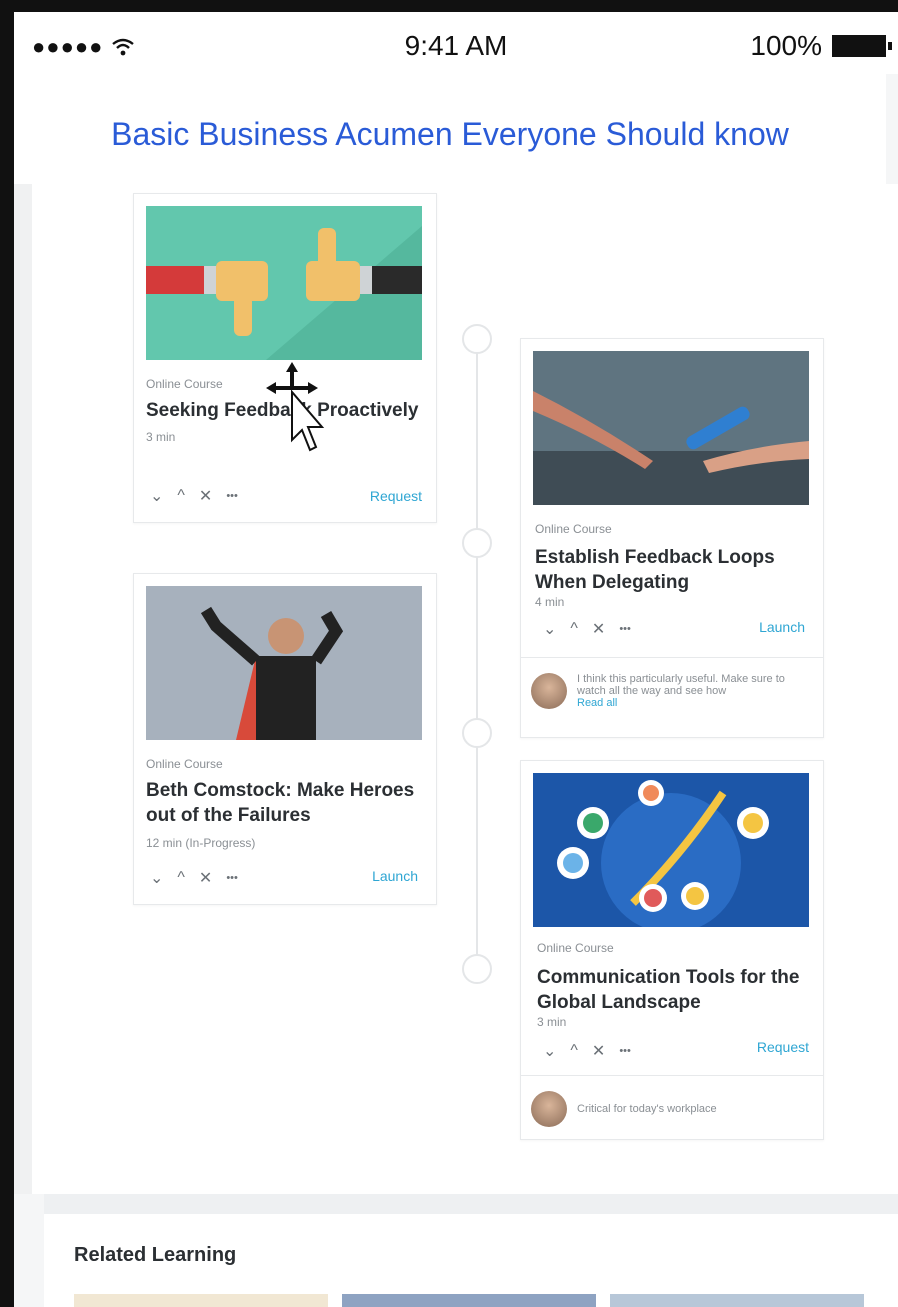 The height and width of the screenshot is (1307, 898). Describe the element at coordinates (862, 46) in the screenshot. I see `battery-icon` at that location.